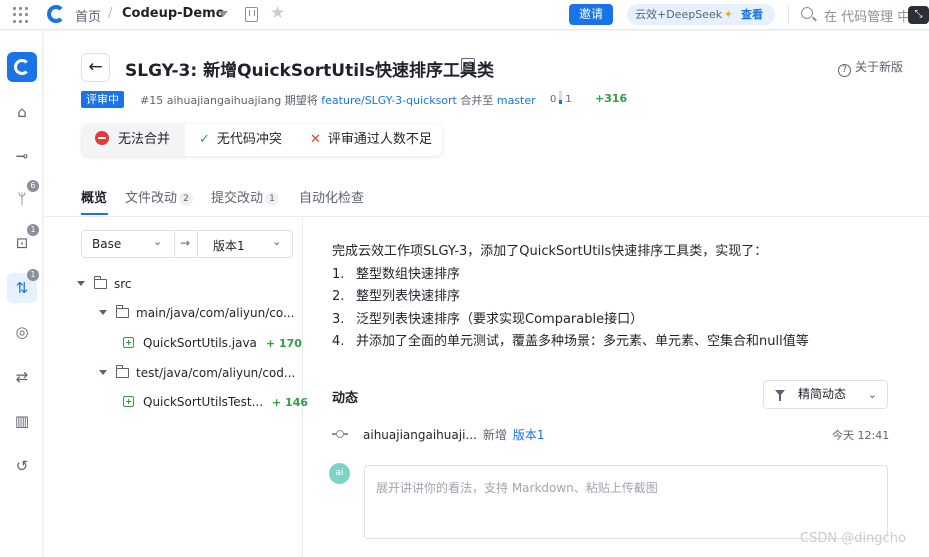 This screenshot has width=929, height=557. I want to click on breadcrumb-home: 首页, so click(88, 15).